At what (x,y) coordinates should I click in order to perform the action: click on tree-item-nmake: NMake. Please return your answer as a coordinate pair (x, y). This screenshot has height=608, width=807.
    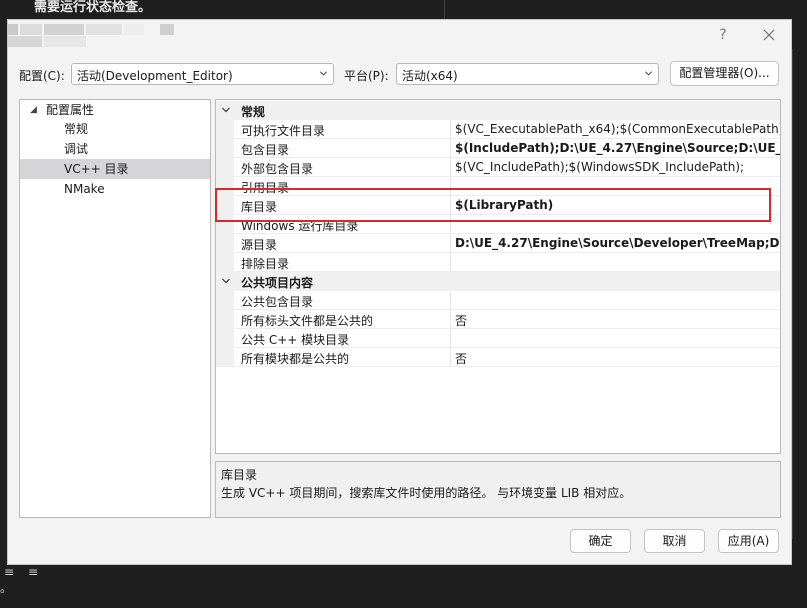
    Looking at the image, I should click on (115, 189).